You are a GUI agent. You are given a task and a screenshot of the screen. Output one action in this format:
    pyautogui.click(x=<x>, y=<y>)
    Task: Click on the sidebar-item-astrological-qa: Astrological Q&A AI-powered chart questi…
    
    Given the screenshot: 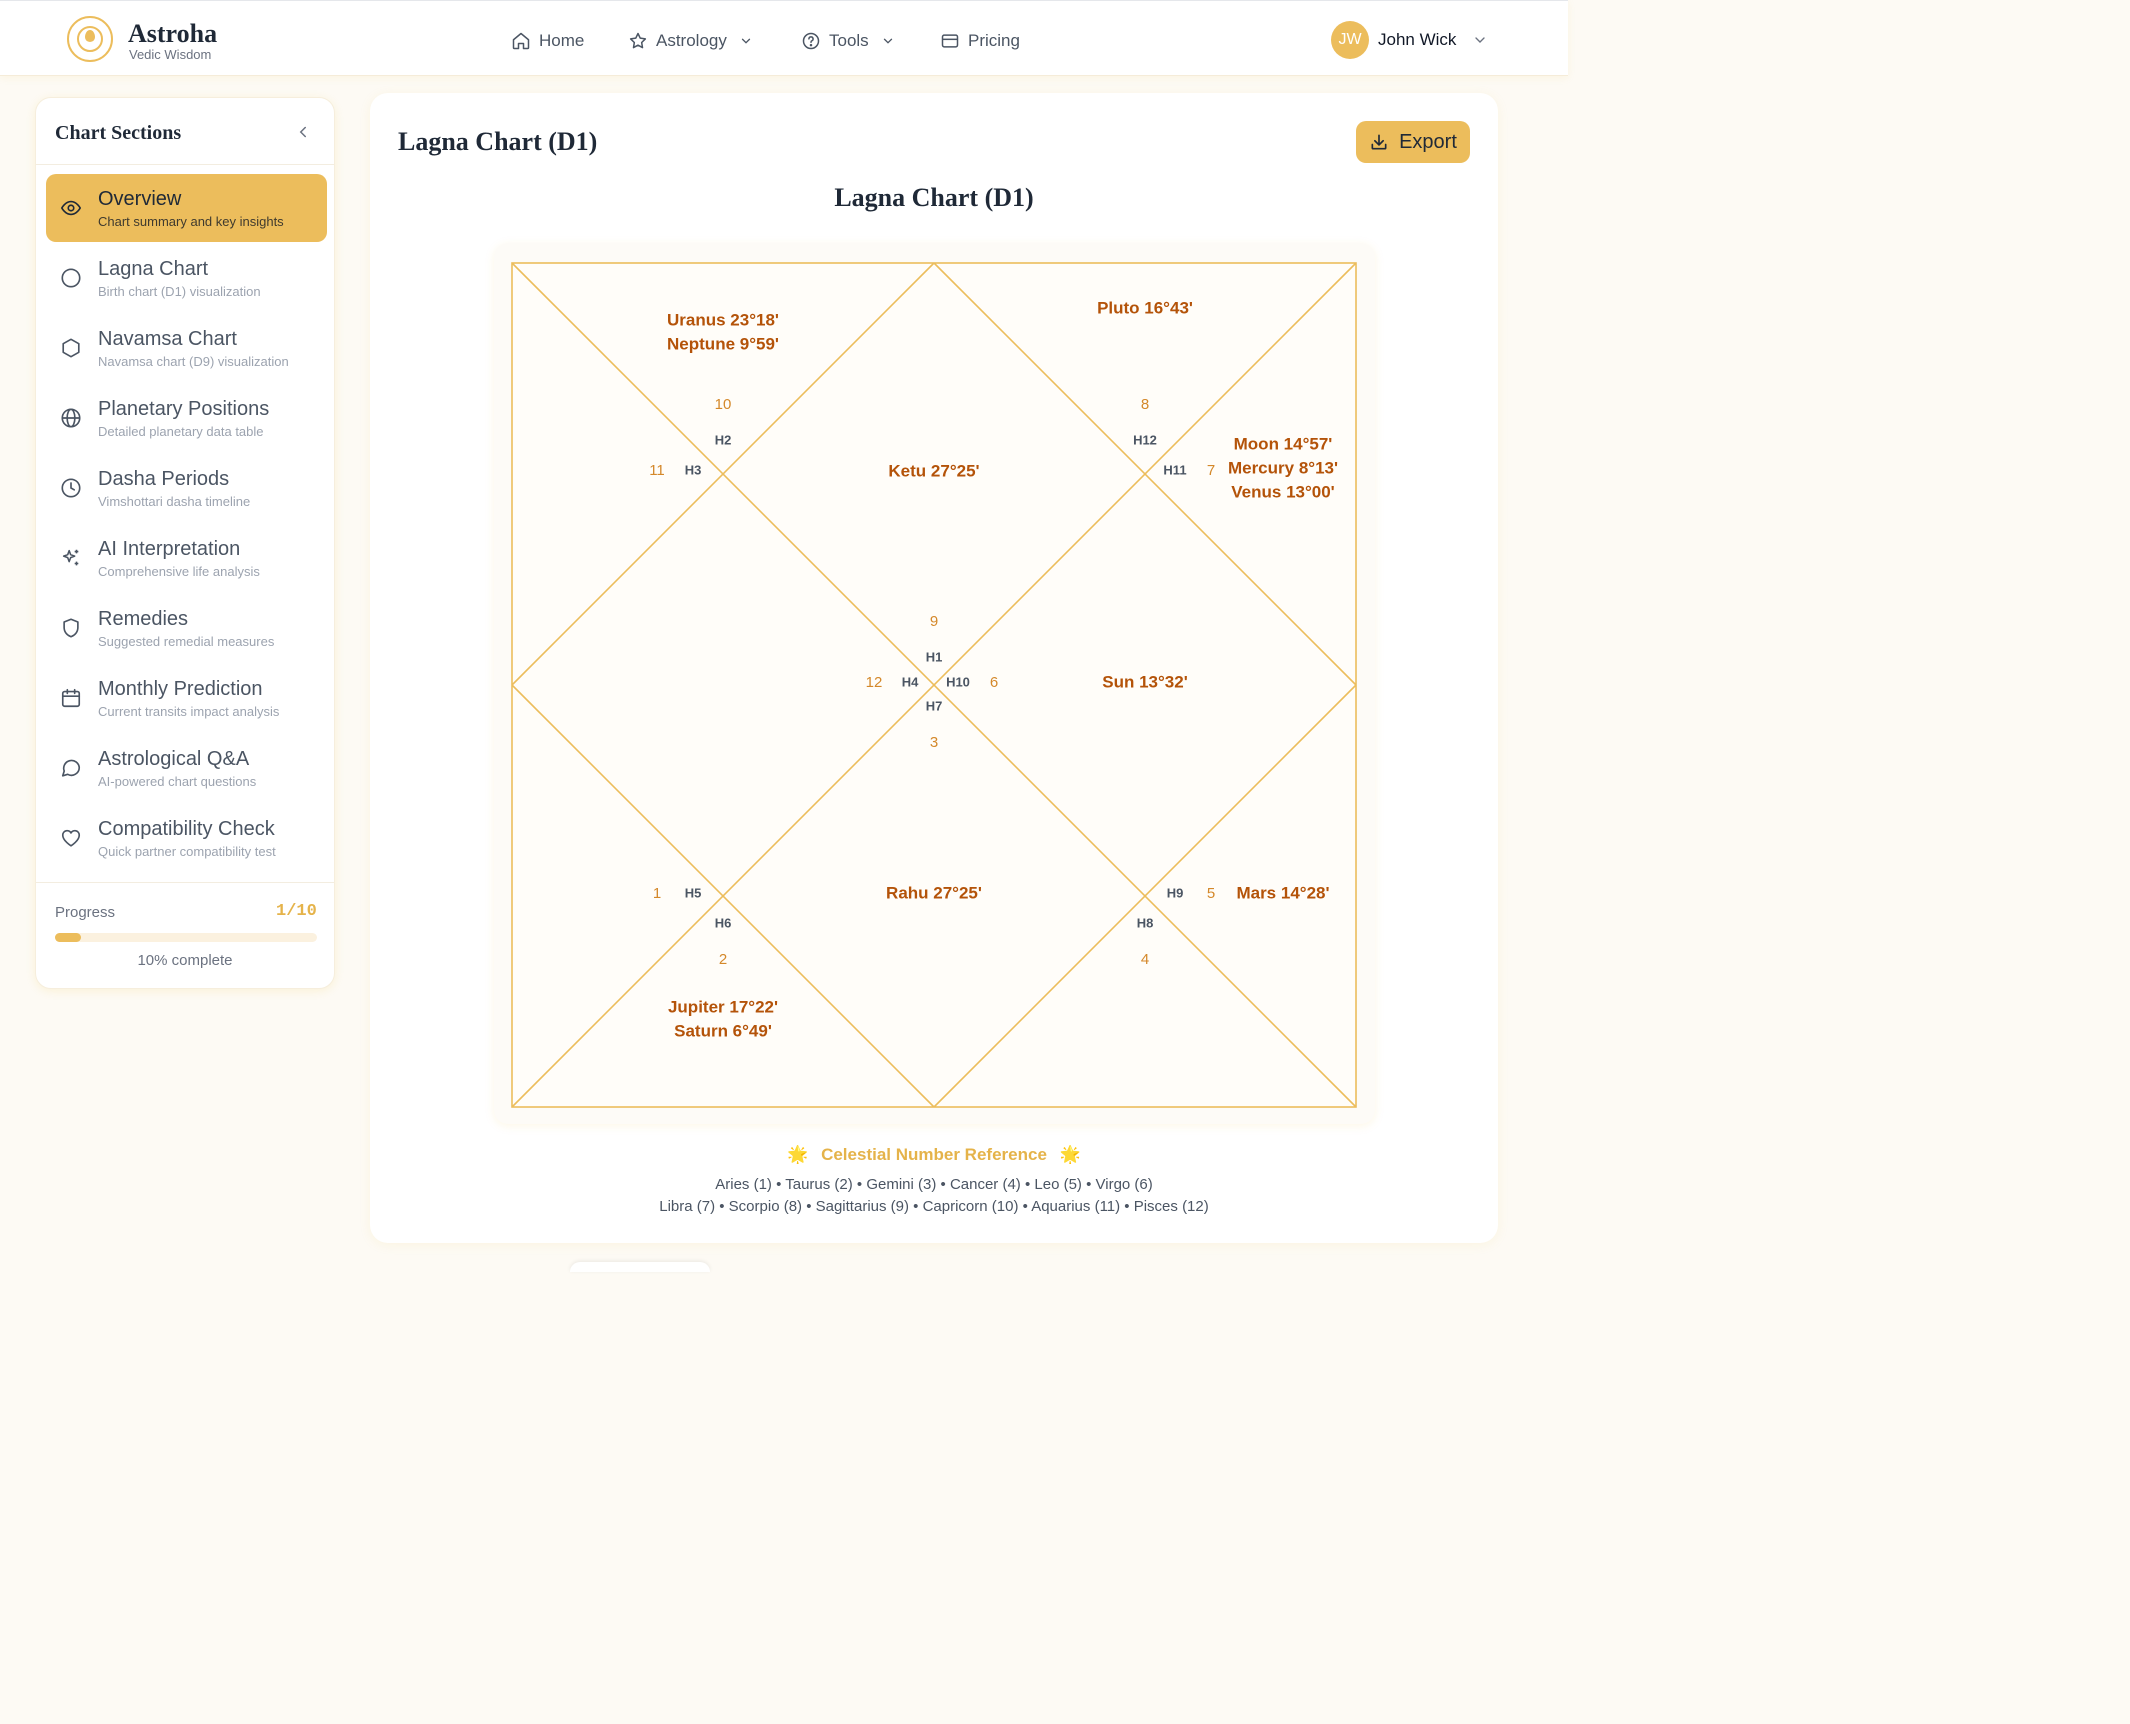 What is the action you would take?
    pyautogui.click(x=186, y=768)
    